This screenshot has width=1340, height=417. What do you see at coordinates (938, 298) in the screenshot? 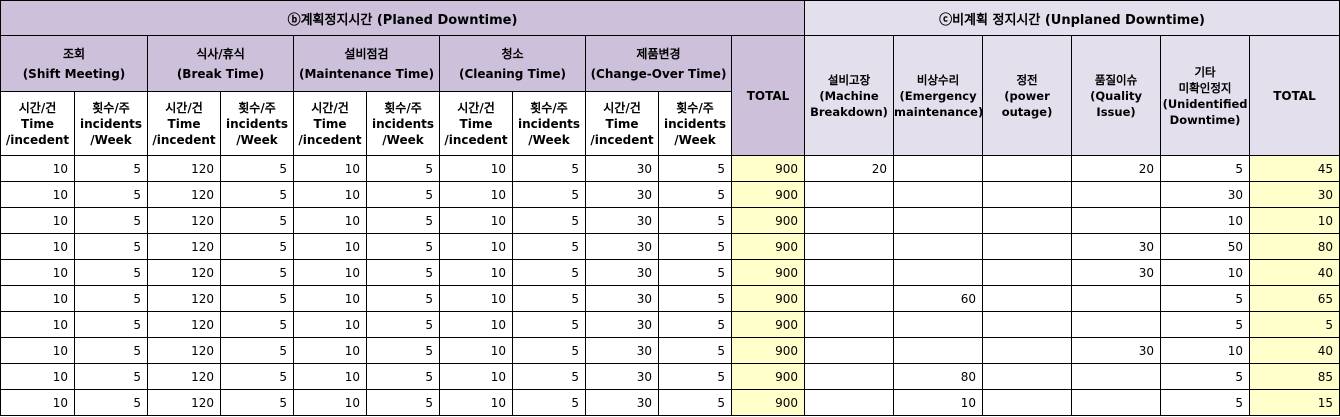
I see `table-cell: 60` at bounding box center [938, 298].